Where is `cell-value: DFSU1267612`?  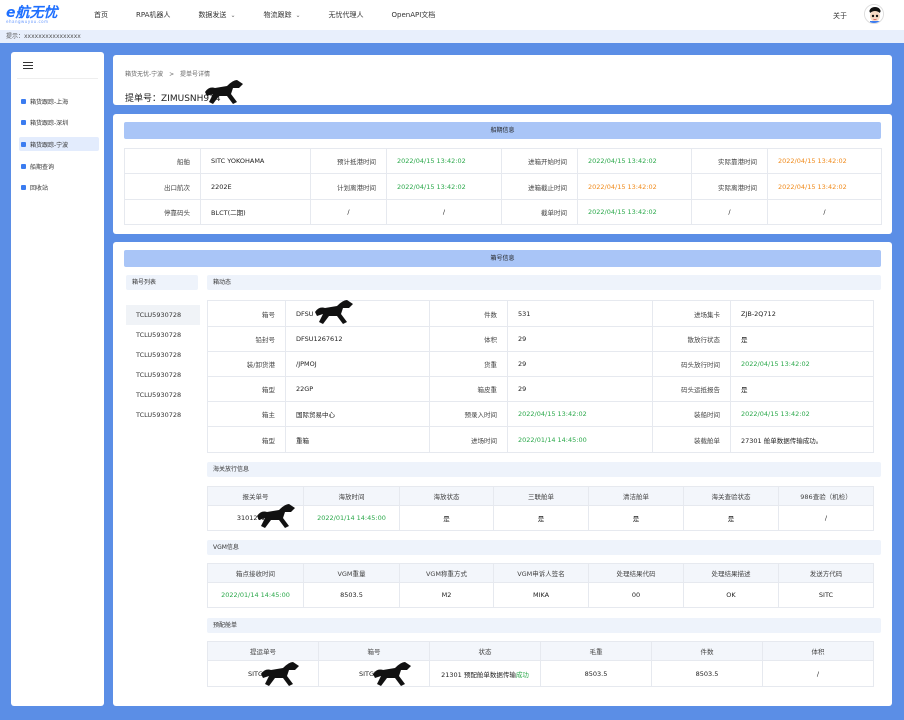 cell-value: DFSU1267612 is located at coordinates (357, 339).